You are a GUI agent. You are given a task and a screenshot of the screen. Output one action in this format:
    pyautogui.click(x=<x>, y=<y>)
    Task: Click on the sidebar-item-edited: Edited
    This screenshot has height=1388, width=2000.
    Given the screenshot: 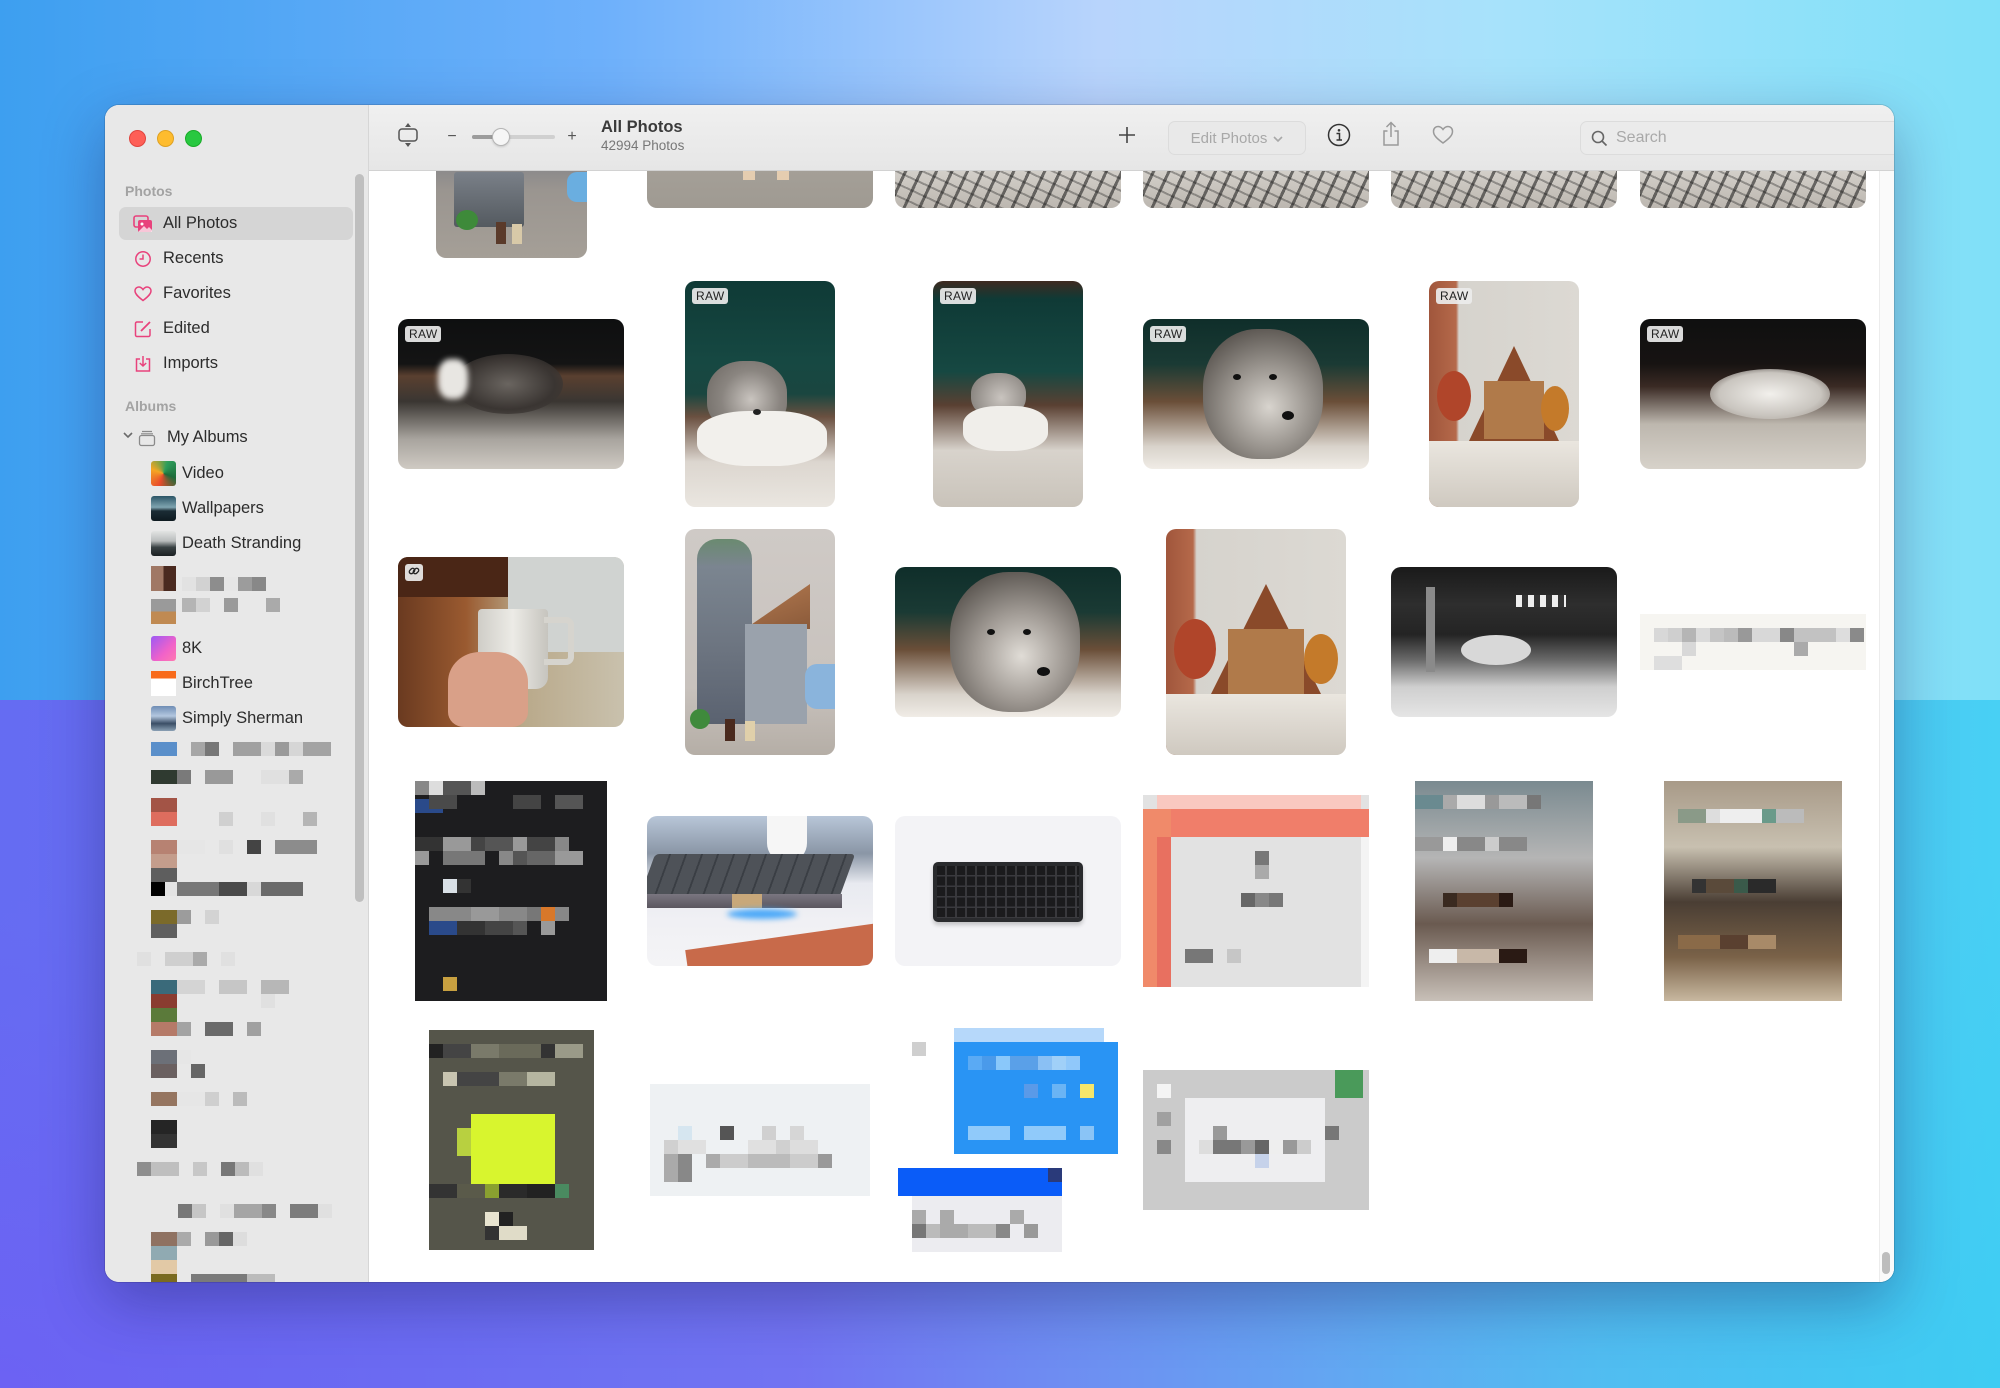 What is the action you would take?
    pyautogui.click(x=236, y=328)
    